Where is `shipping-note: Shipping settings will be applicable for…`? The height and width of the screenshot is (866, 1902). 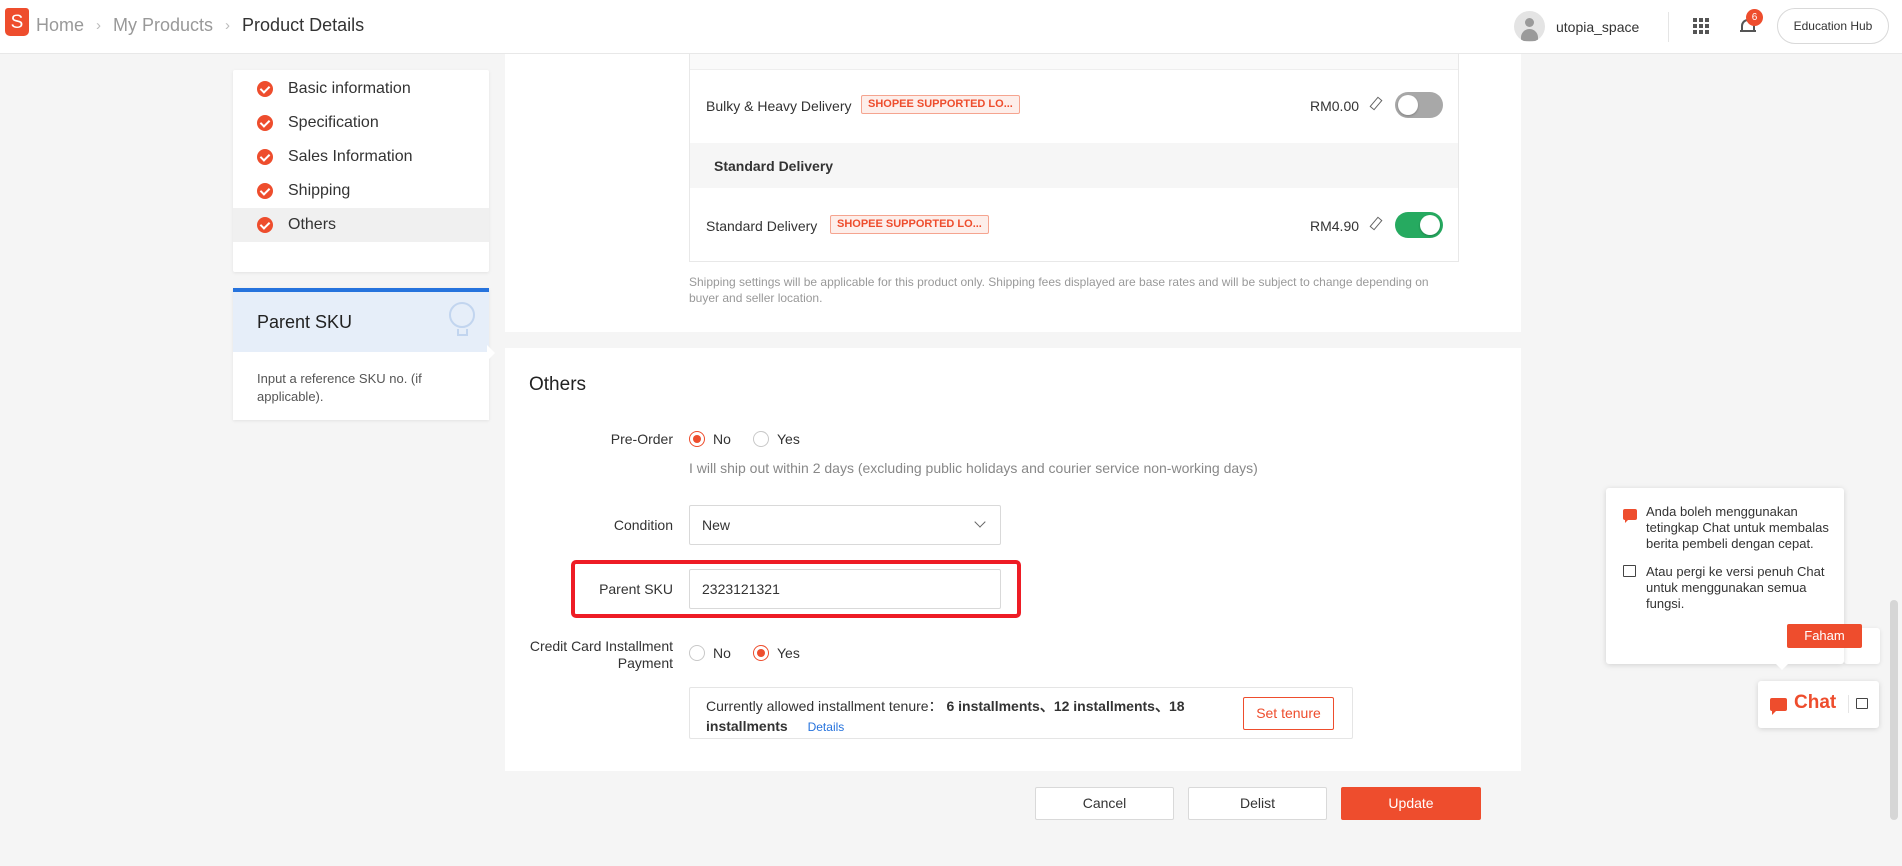 shipping-note: Shipping settings will be applicable for… is located at coordinates (1059, 290).